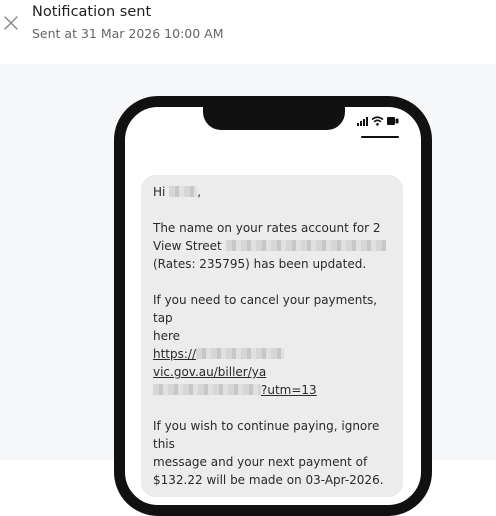  Describe the element at coordinates (362, 121) in the screenshot. I see `signal-icon` at that location.